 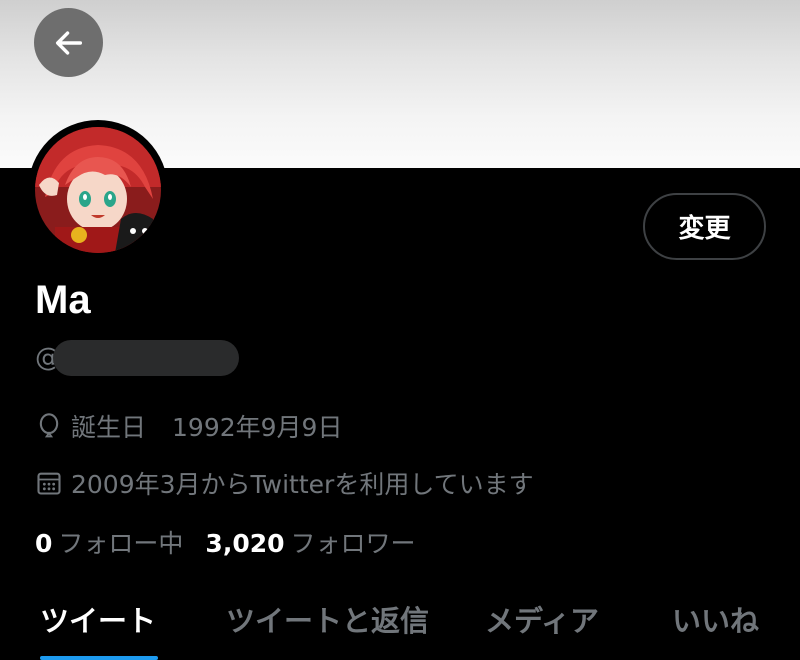 What do you see at coordinates (49, 483) in the screenshot?
I see `calendar-icon` at bounding box center [49, 483].